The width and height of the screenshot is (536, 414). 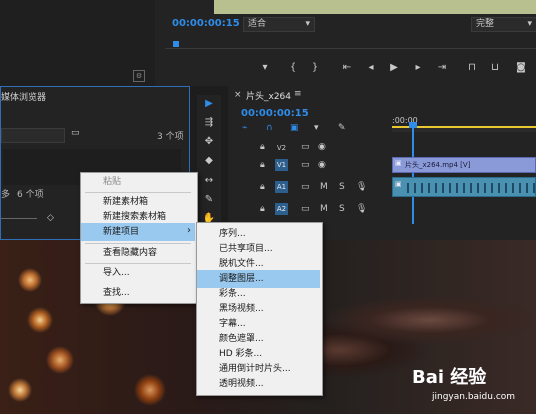 I want to click on pen-tool-icon: ✎, so click(x=209, y=201).